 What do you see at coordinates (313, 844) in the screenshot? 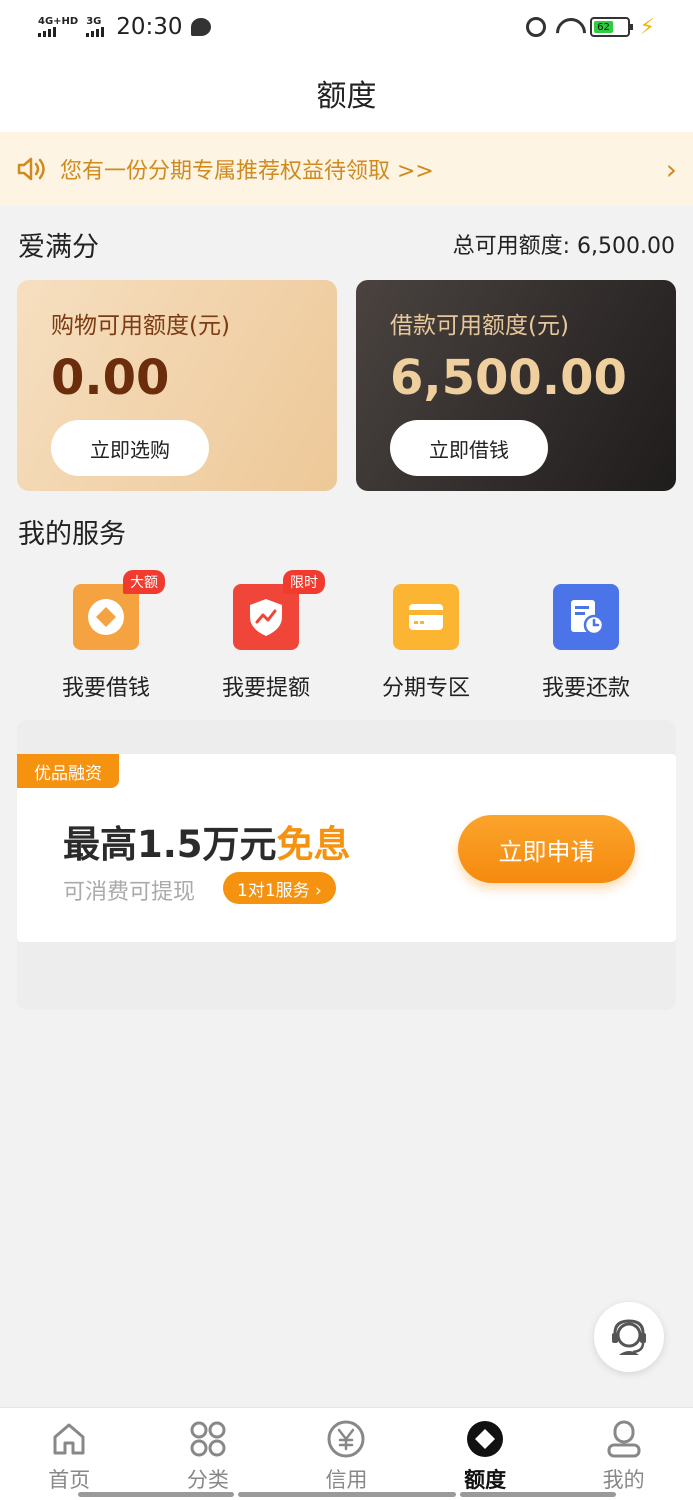
I see `promo-headline-highlight: 免息` at bounding box center [313, 844].